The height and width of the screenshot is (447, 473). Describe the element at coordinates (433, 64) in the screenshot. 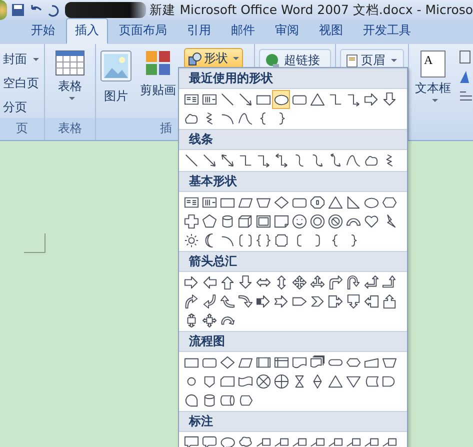

I see `text-box-icon: A` at that location.